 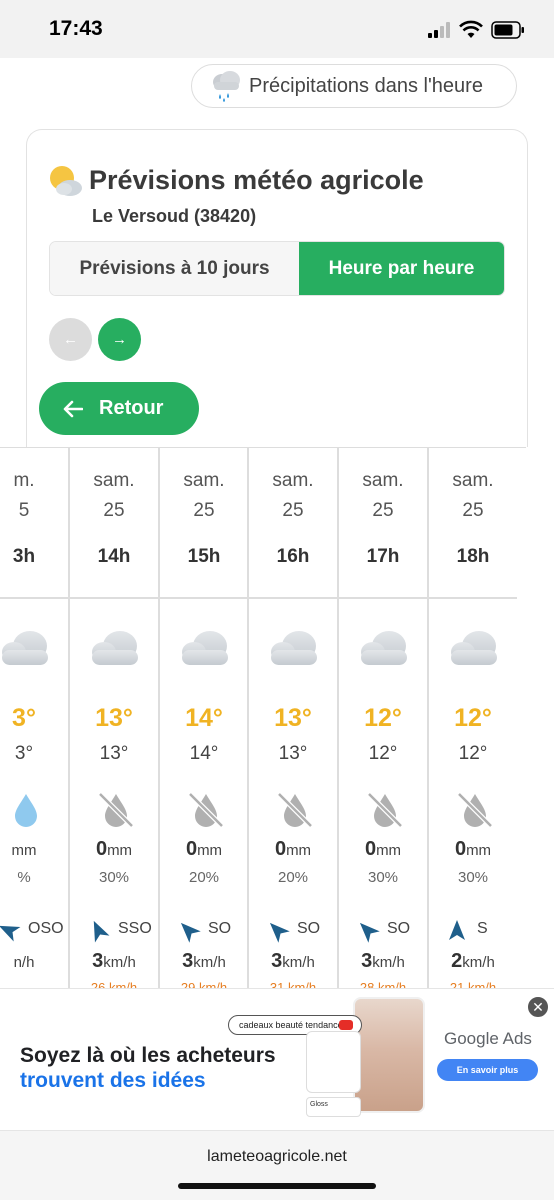 I want to click on youtube-icon, so click(x=346, y=1025).